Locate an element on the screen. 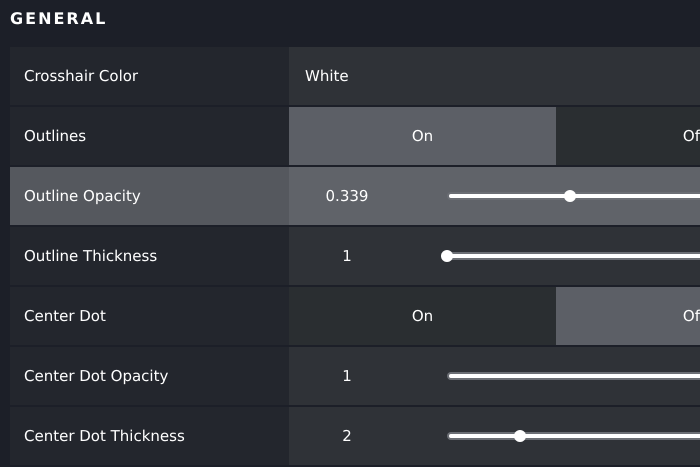 Image resolution: width=700 pixels, height=467 pixels. setting-label: Outline Thickness is located at coordinates (91, 256).